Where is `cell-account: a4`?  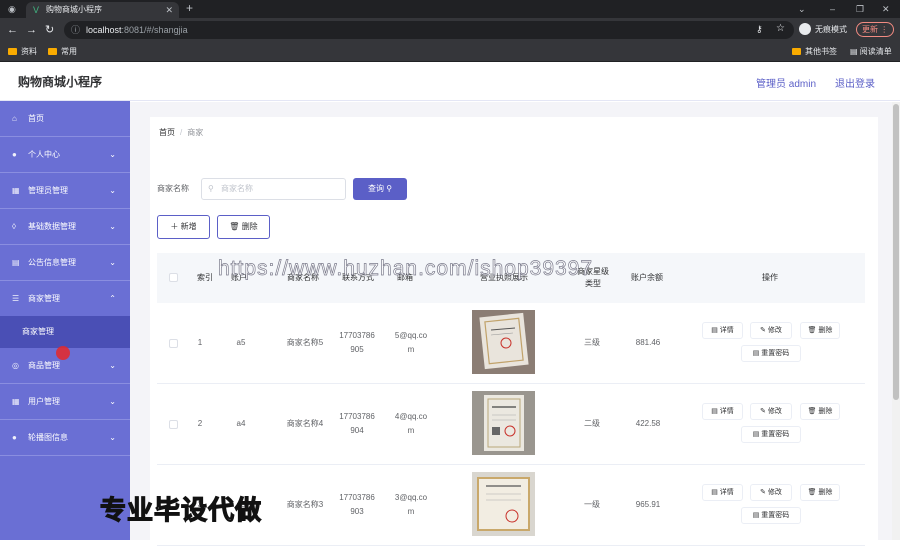 cell-account: a4 is located at coordinates (241, 423).